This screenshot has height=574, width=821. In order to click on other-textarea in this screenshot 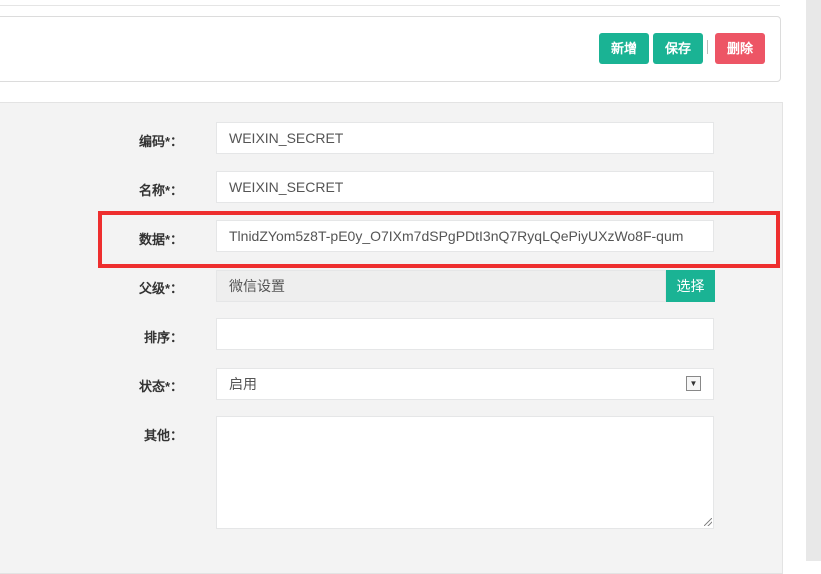, I will do `click(465, 472)`.